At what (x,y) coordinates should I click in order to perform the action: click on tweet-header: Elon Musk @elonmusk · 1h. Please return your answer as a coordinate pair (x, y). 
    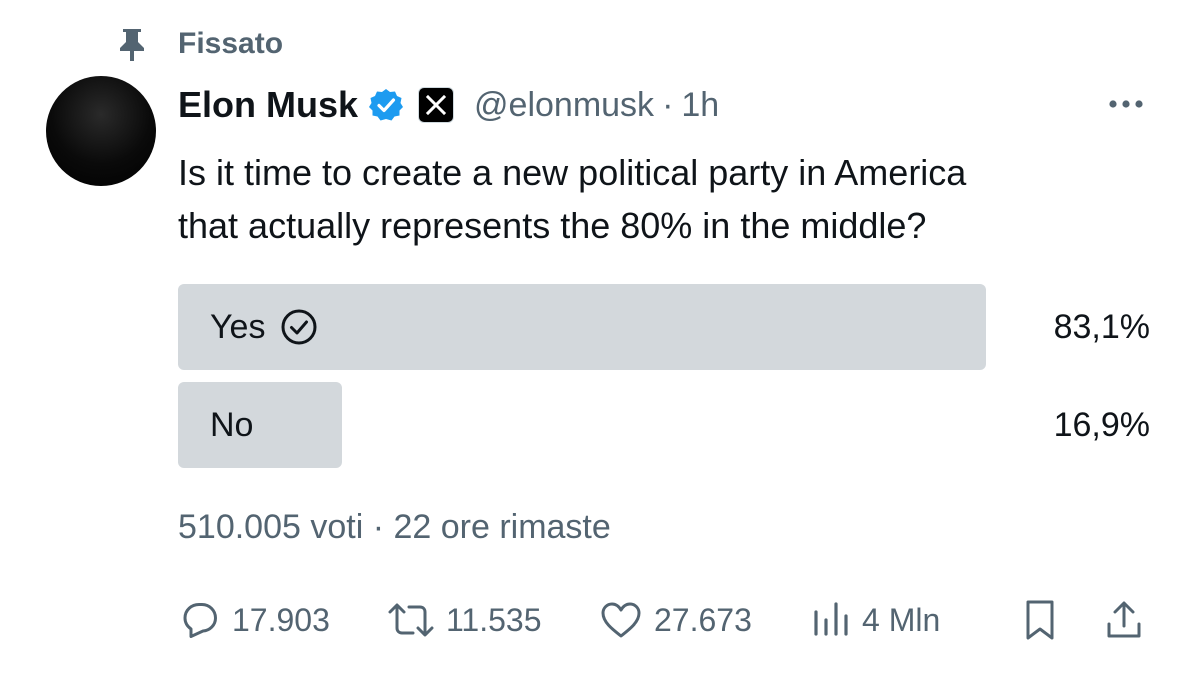
    Looking at the image, I should click on (448, 105).